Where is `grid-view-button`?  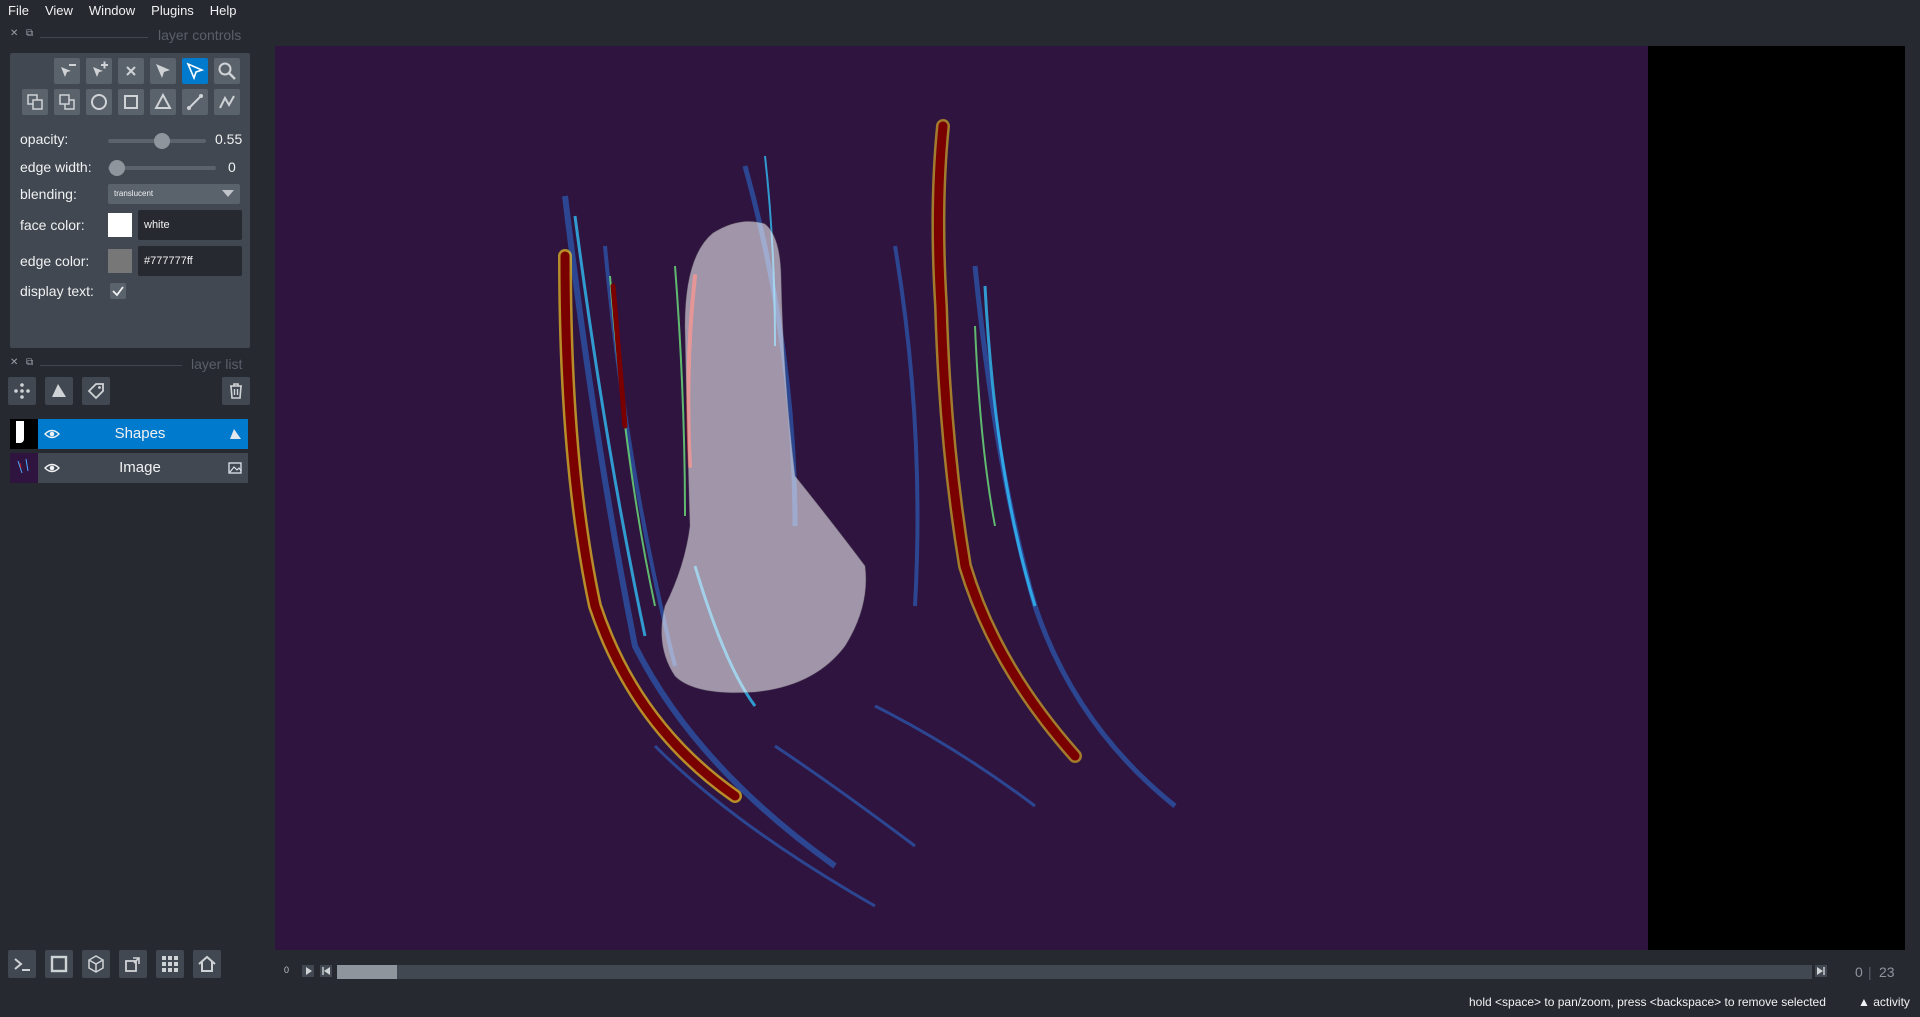
grid-view-button is located at coordinates (170, 964).